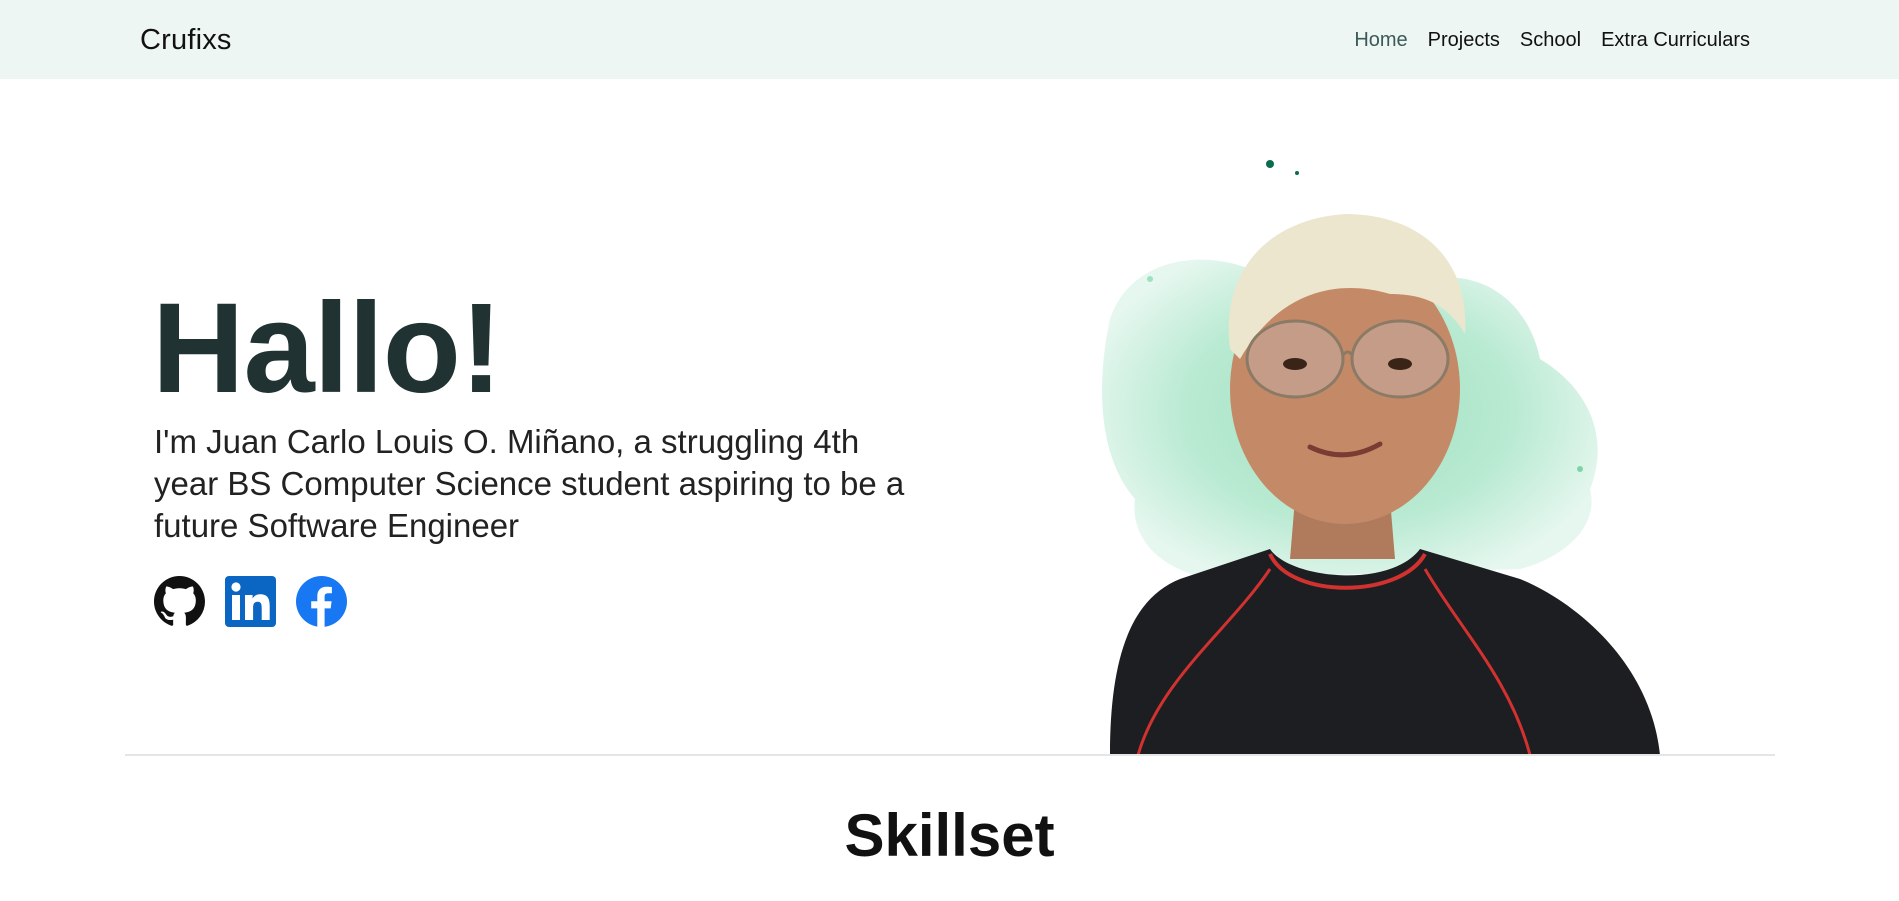 This screenshot has height=901, width=1899. Describe the element at coordinates (327, 348) in the screenshot. I see `hero-title: Hallo!` at that location.